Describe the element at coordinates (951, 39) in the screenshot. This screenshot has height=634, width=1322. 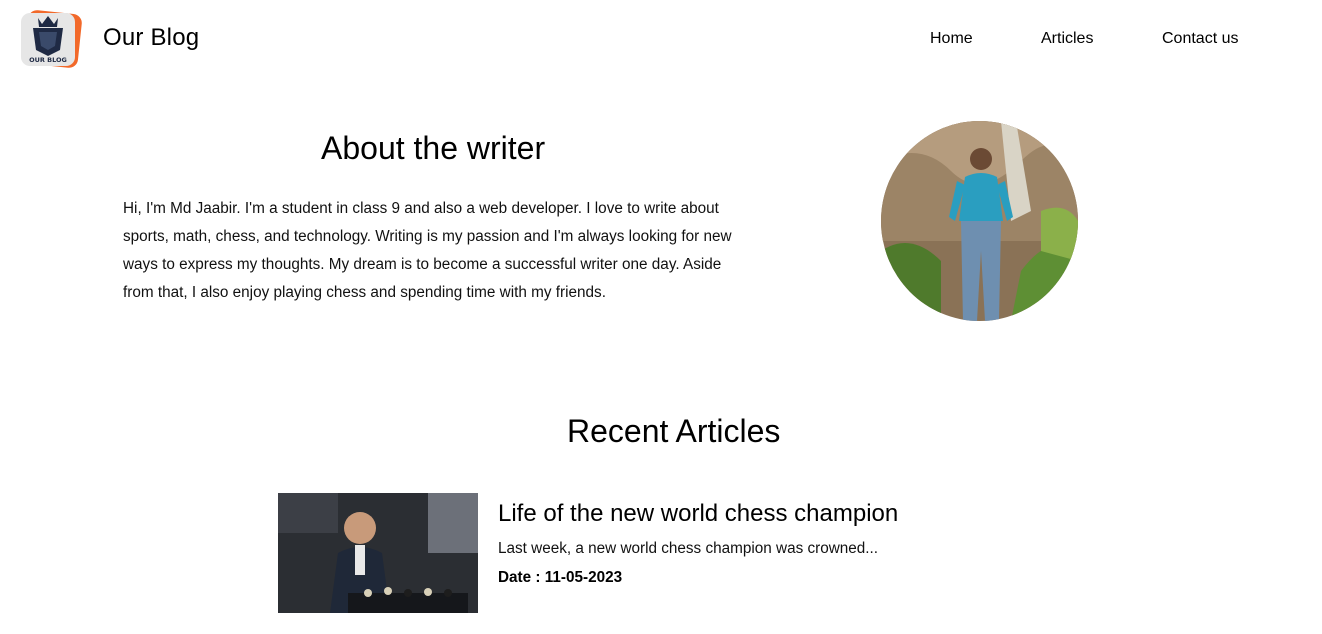
I see `nav-home-link: Home` at that location.